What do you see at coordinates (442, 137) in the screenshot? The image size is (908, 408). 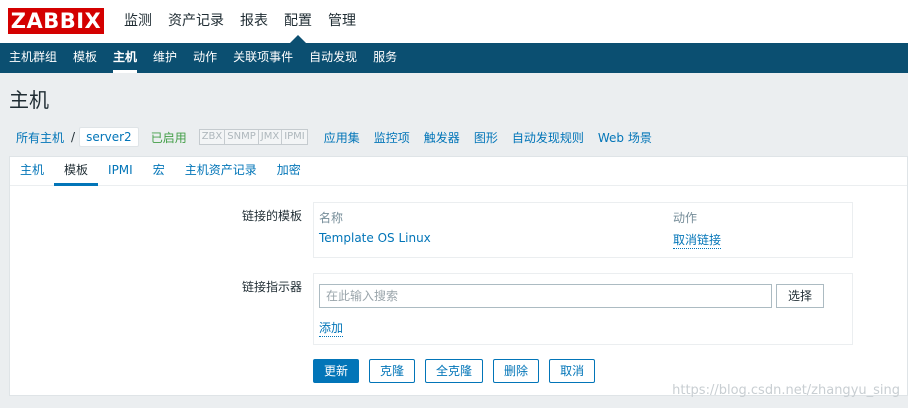 I see `triggers-link: 触发器` at bounding box center [442, 137].